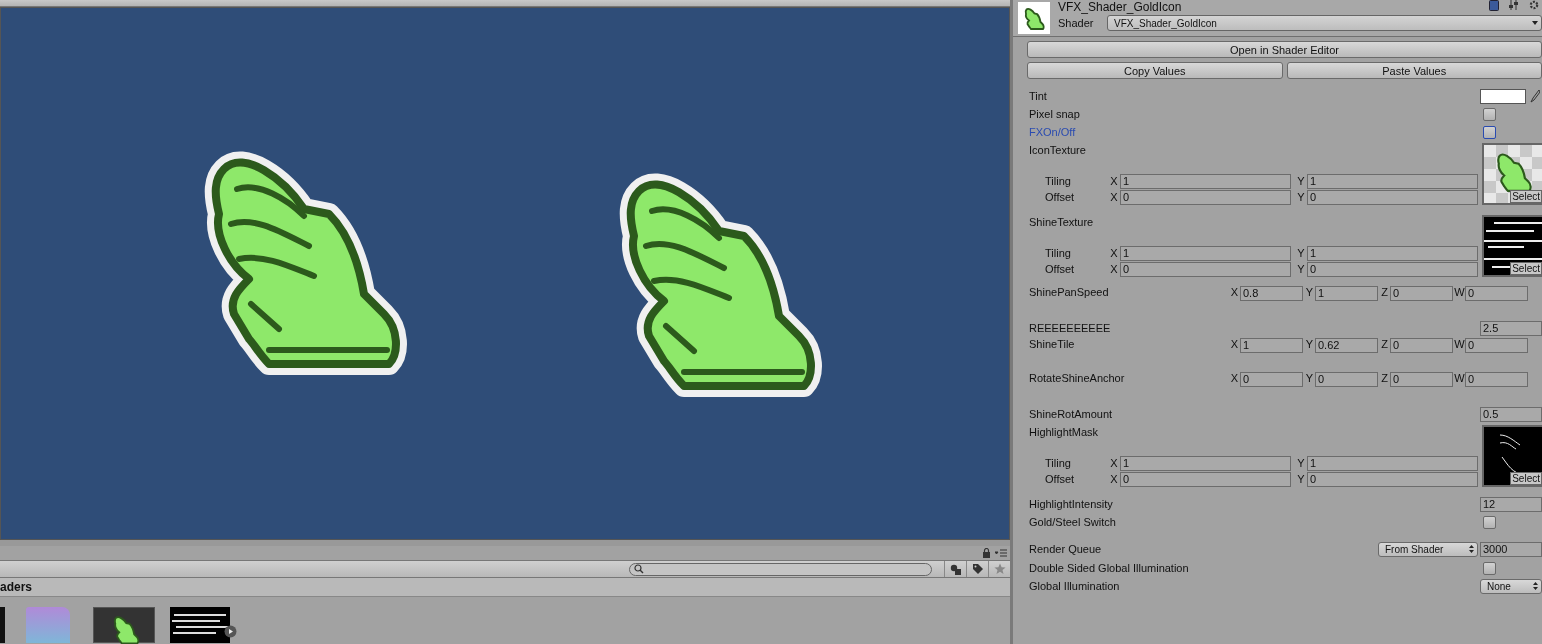 This screenshot has height=644, width=1542. I want to click on property-label: IconTexture, so click(1058, 150).